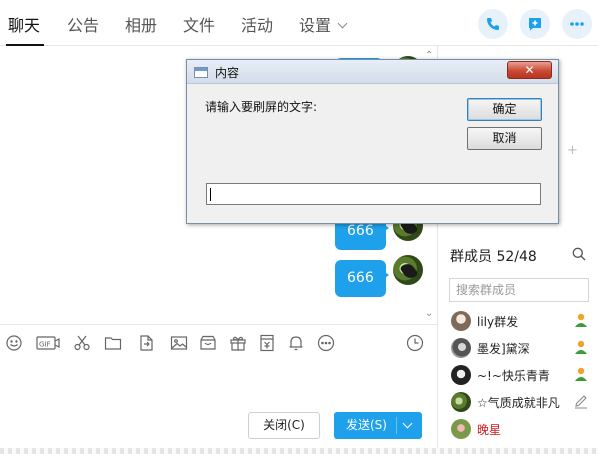  I want to click on tab-activity: 活动, so click(257, 26).